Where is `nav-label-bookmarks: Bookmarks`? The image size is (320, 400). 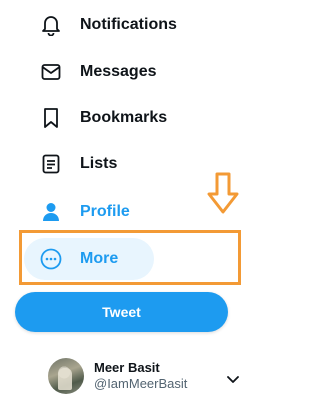
nav-label-bookmarks: Bookmarks is located at coordinates (124, 117).